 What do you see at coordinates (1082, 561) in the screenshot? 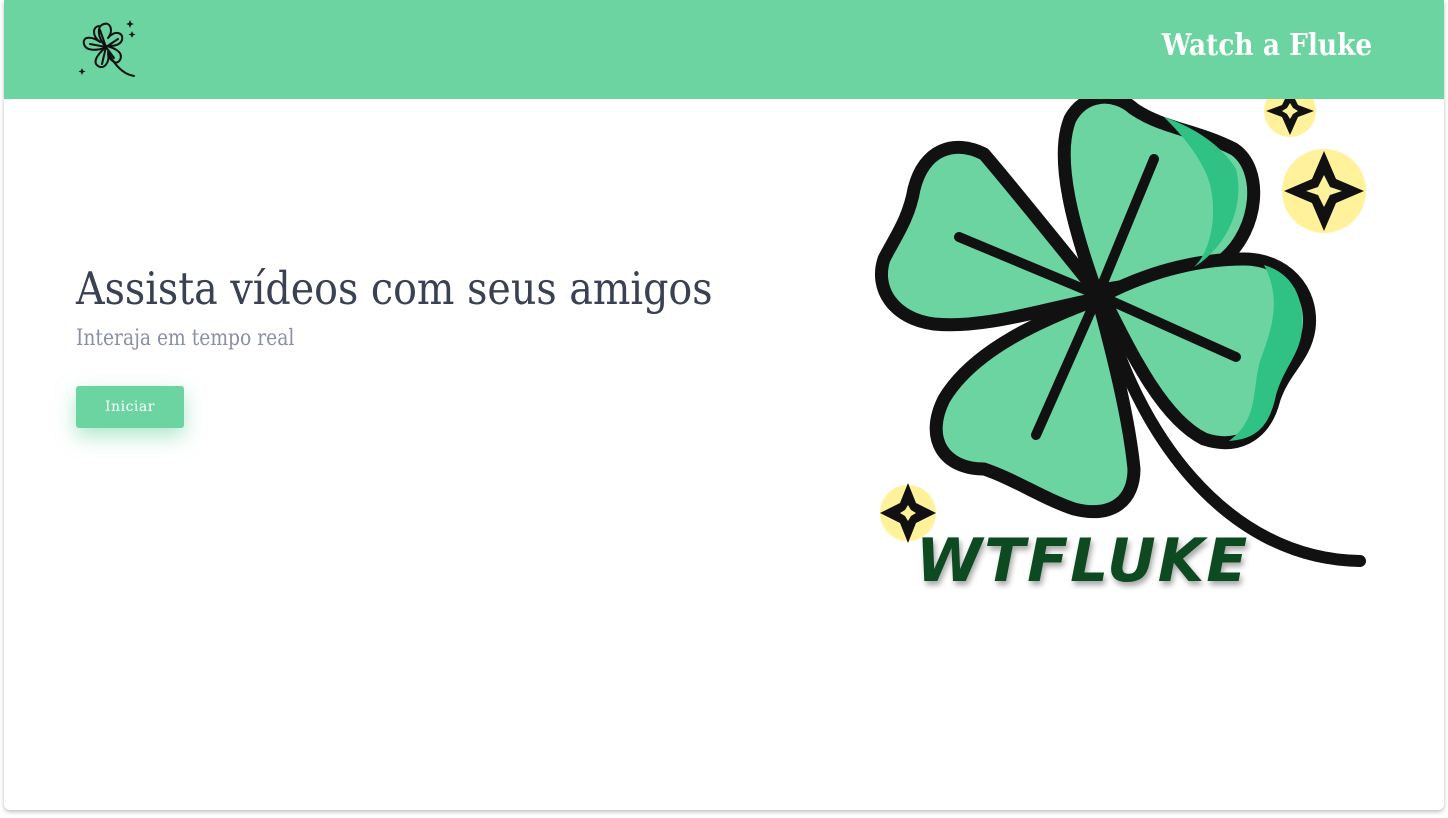
I see `wordmark-text: WTFLUKE` at bounding box center [1082, 561].